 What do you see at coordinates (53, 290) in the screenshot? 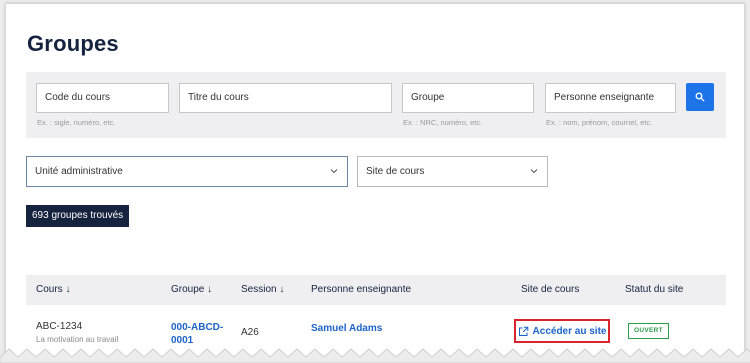
I see `sort-course-header: Cours ↓` at bounding box center [53, 290].